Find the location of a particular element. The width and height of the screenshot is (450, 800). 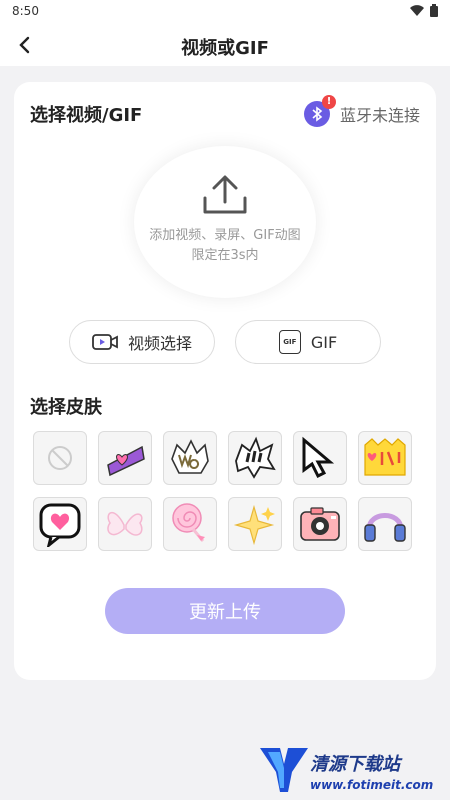

battery-icon is located at coordinates (434, 10).